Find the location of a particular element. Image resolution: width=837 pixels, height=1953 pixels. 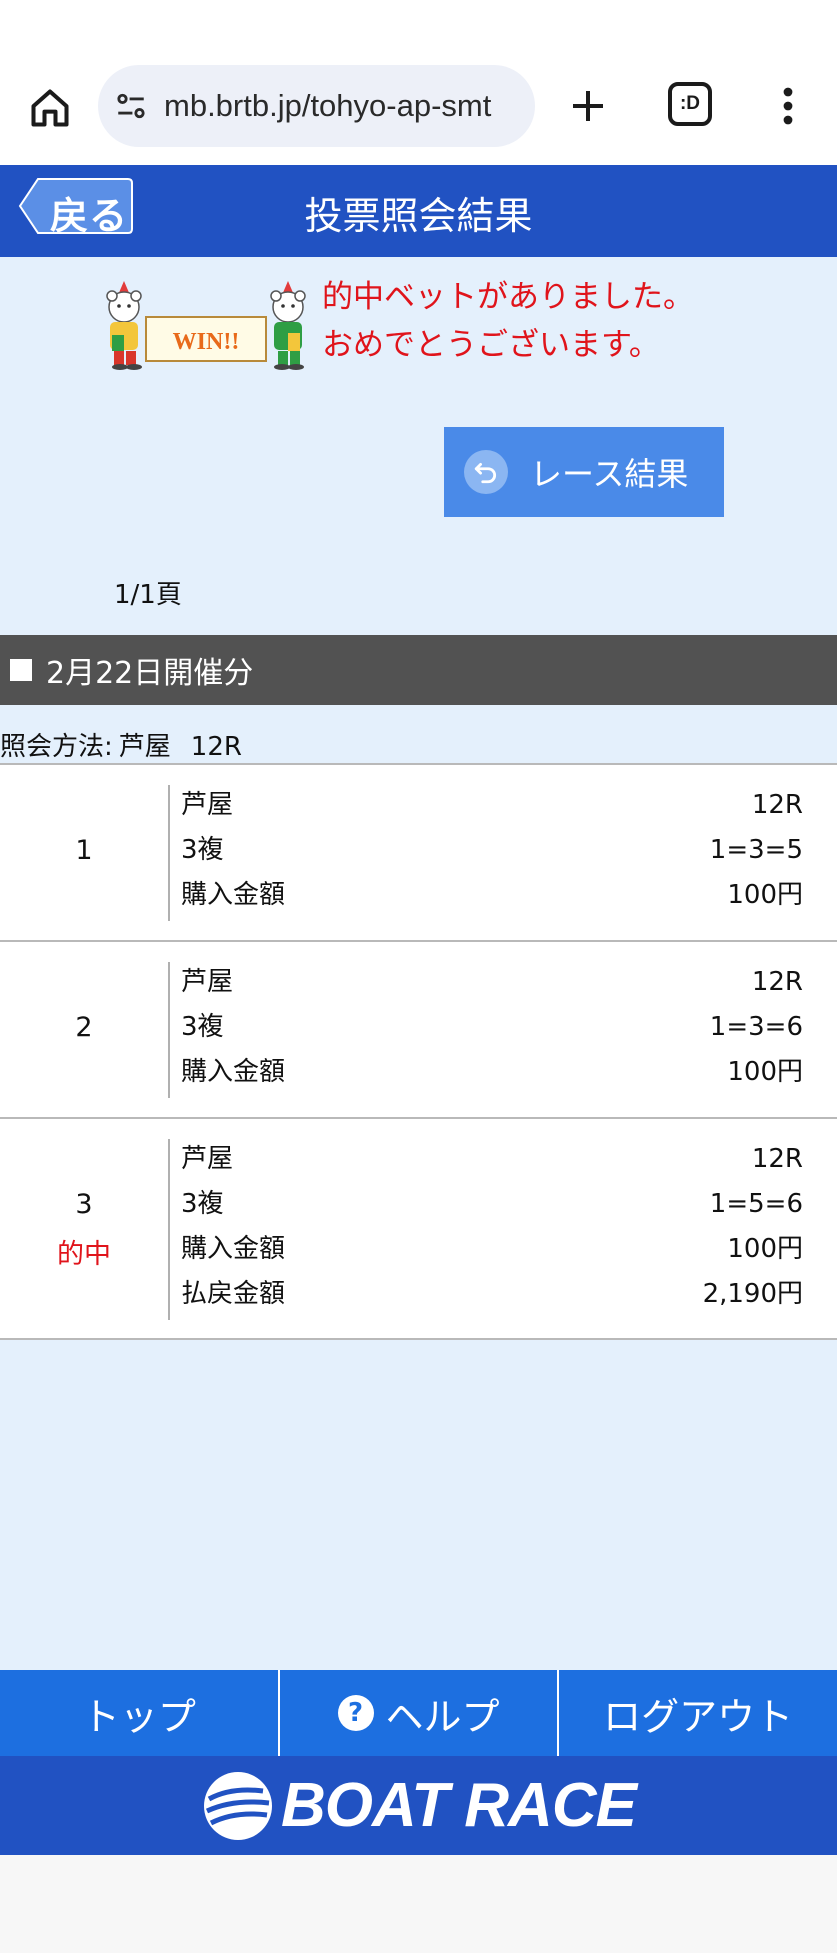

brand-text: BOAT RACE is located at coordinates (459, 1805).